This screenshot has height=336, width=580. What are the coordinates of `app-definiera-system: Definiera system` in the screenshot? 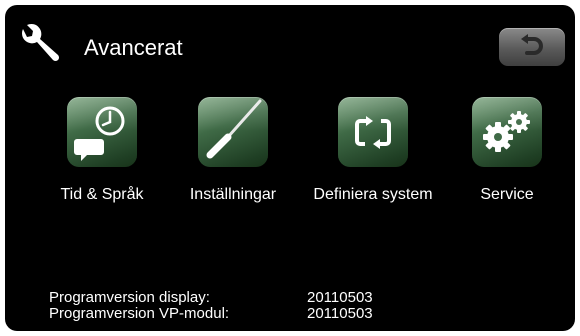 It's located at (373, 150).